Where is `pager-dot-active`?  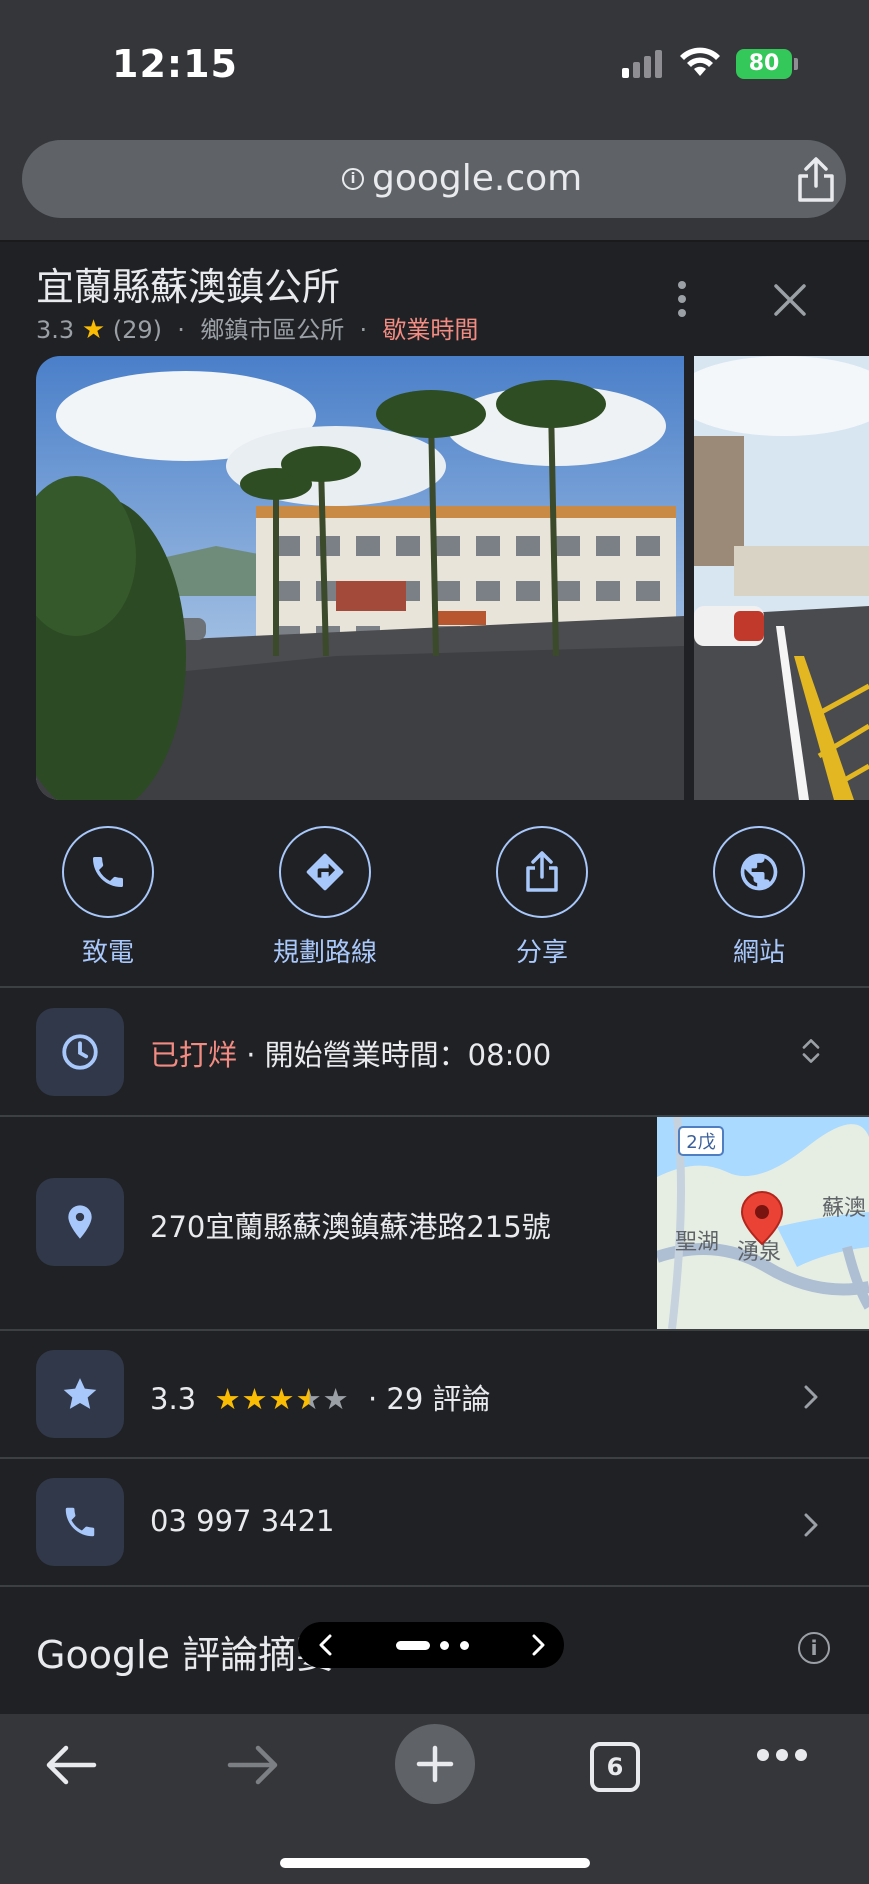
pager-dot-active is located at coordinates (413, 1645).